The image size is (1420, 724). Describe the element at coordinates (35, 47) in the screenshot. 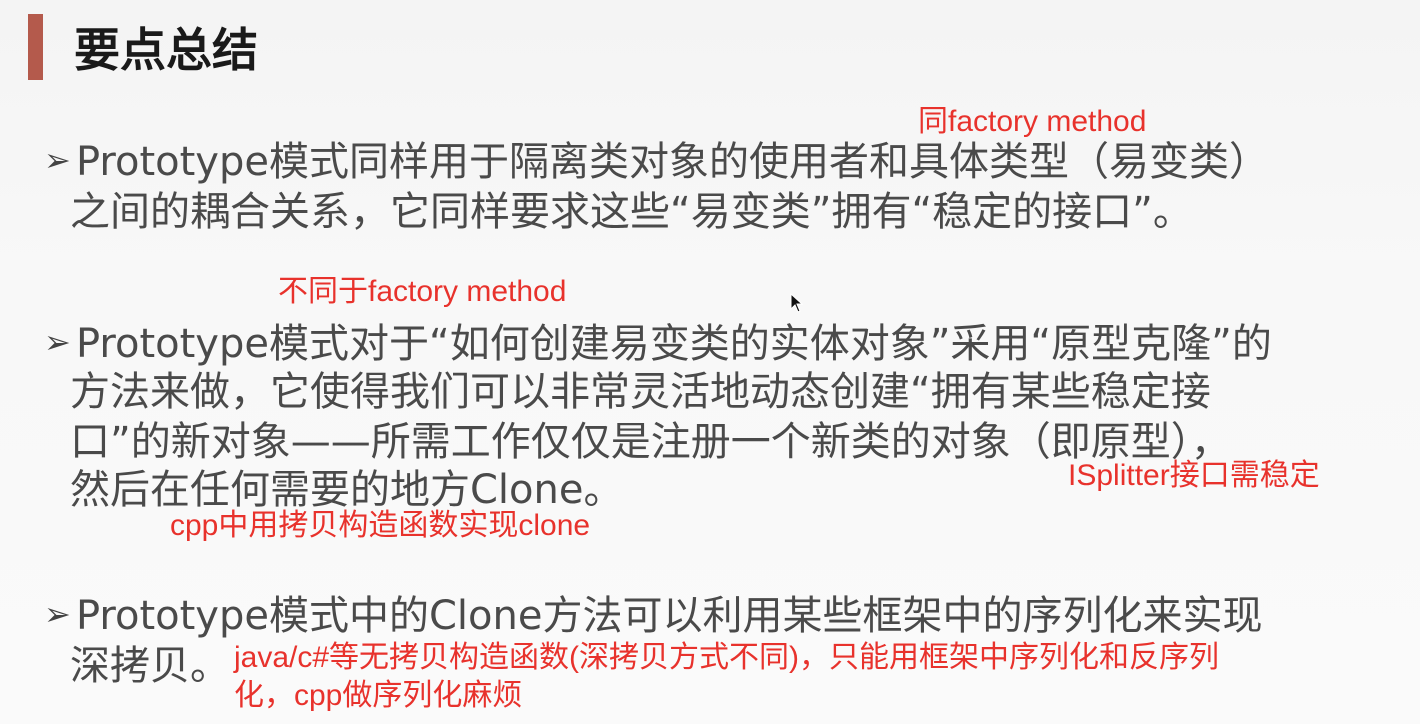

I see `title-accent-bar` at that location.